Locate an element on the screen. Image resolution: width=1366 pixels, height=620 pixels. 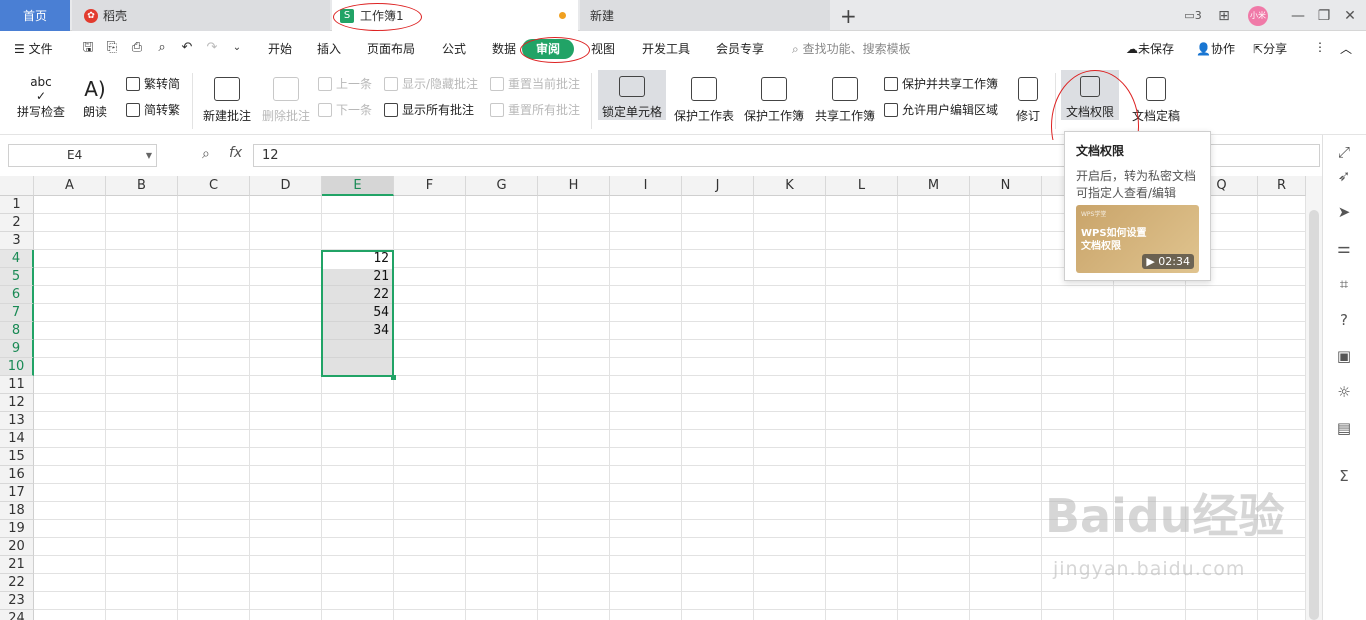
protect-sheet-button: 保护工作表 is located at coordinates (704, 97).